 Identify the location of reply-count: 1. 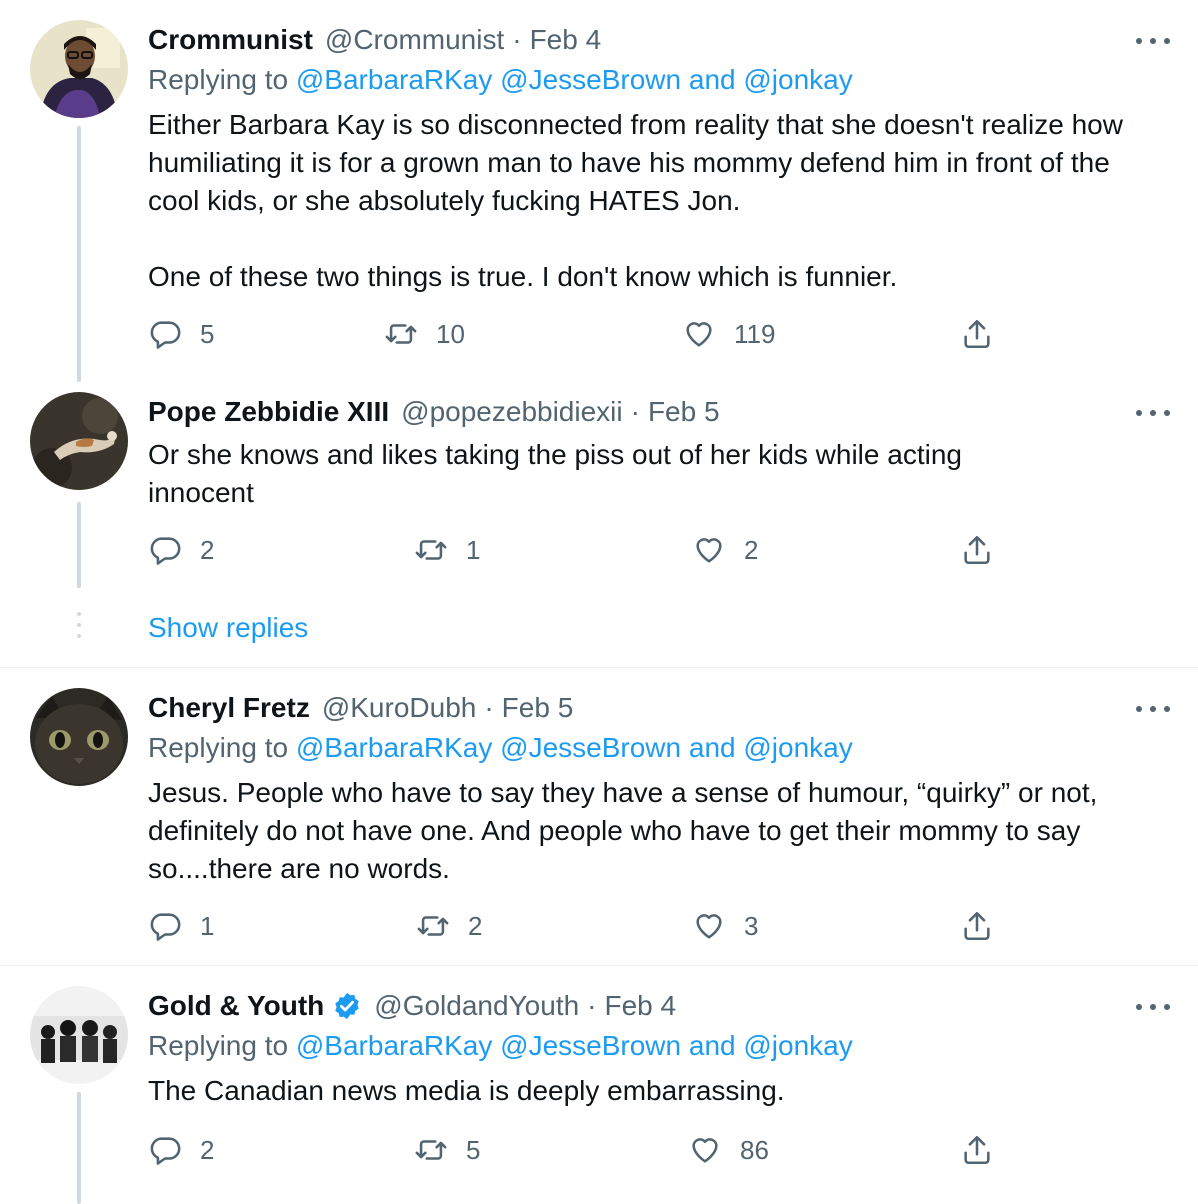
(207, 925).